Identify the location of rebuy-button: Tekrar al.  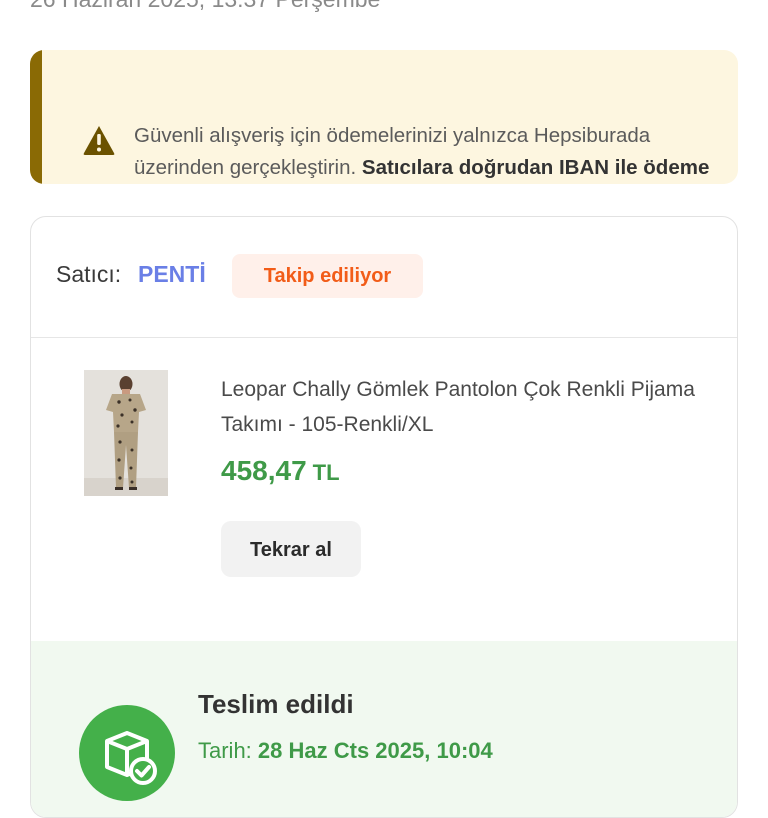
(291, 549).